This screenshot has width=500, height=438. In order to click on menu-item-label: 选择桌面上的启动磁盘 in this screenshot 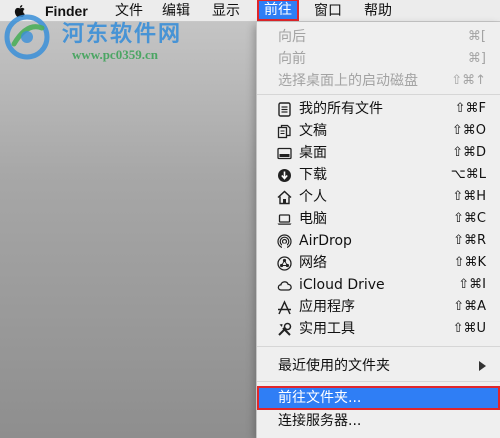, I will do `click(348, 81)`.